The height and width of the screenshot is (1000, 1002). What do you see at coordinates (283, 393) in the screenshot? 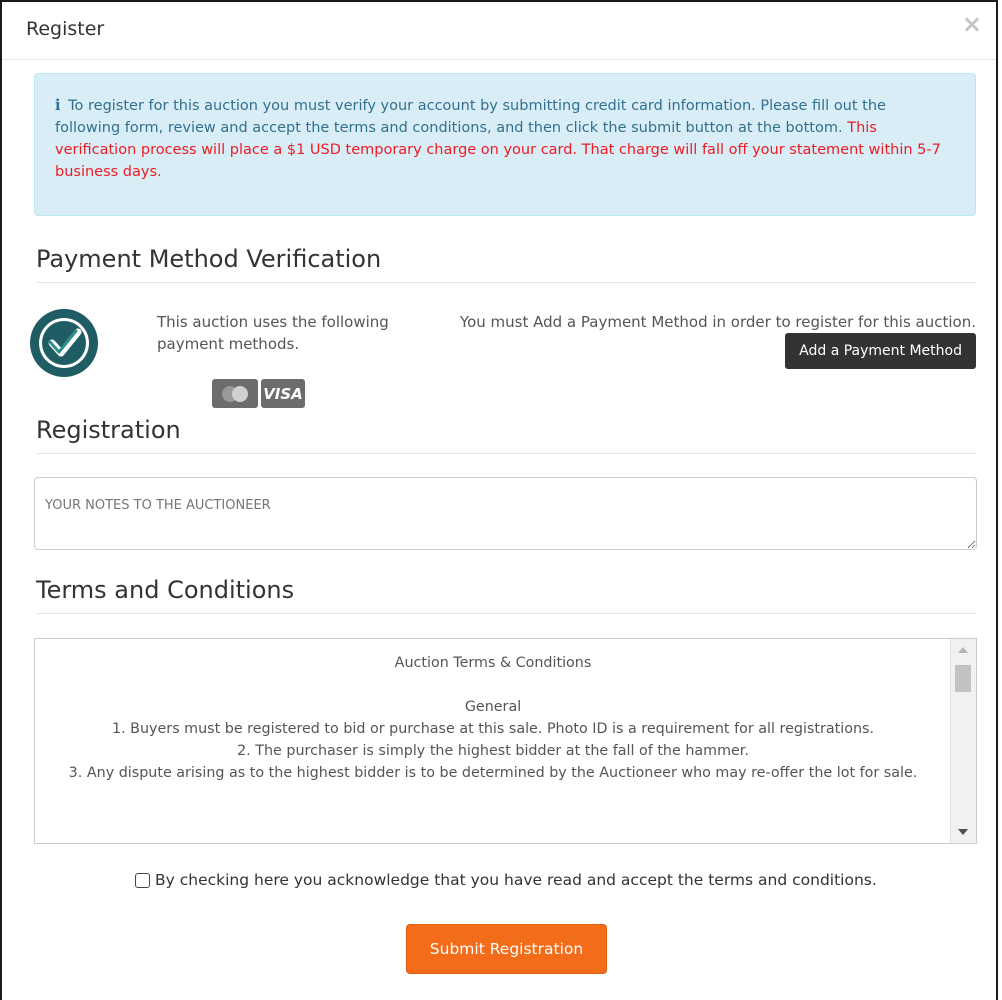
I see `visa-icon: VISA` at bounding box center [283, 393].